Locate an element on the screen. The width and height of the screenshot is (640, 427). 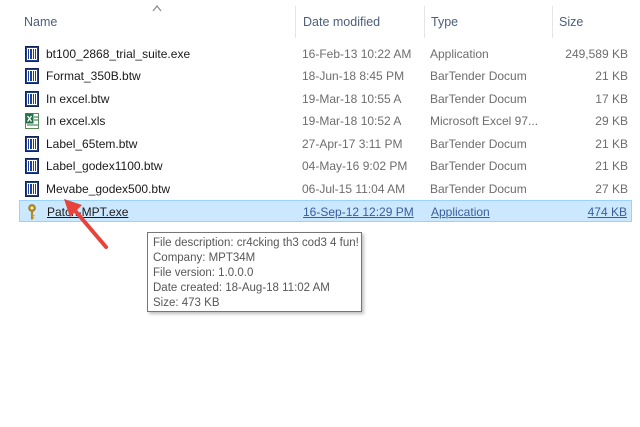
file-name: Label_65tem.btw is located at coordinates (92, 144).